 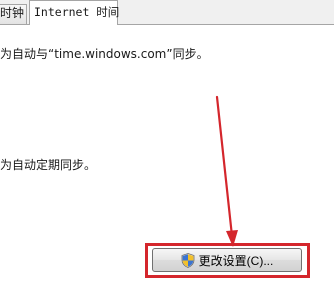 What do you see at coordinates (104, 54) in the screenshot?
I see `sync-status-text: 为自动与“time.windows.com”同步。` at bounding box center [104, 54].